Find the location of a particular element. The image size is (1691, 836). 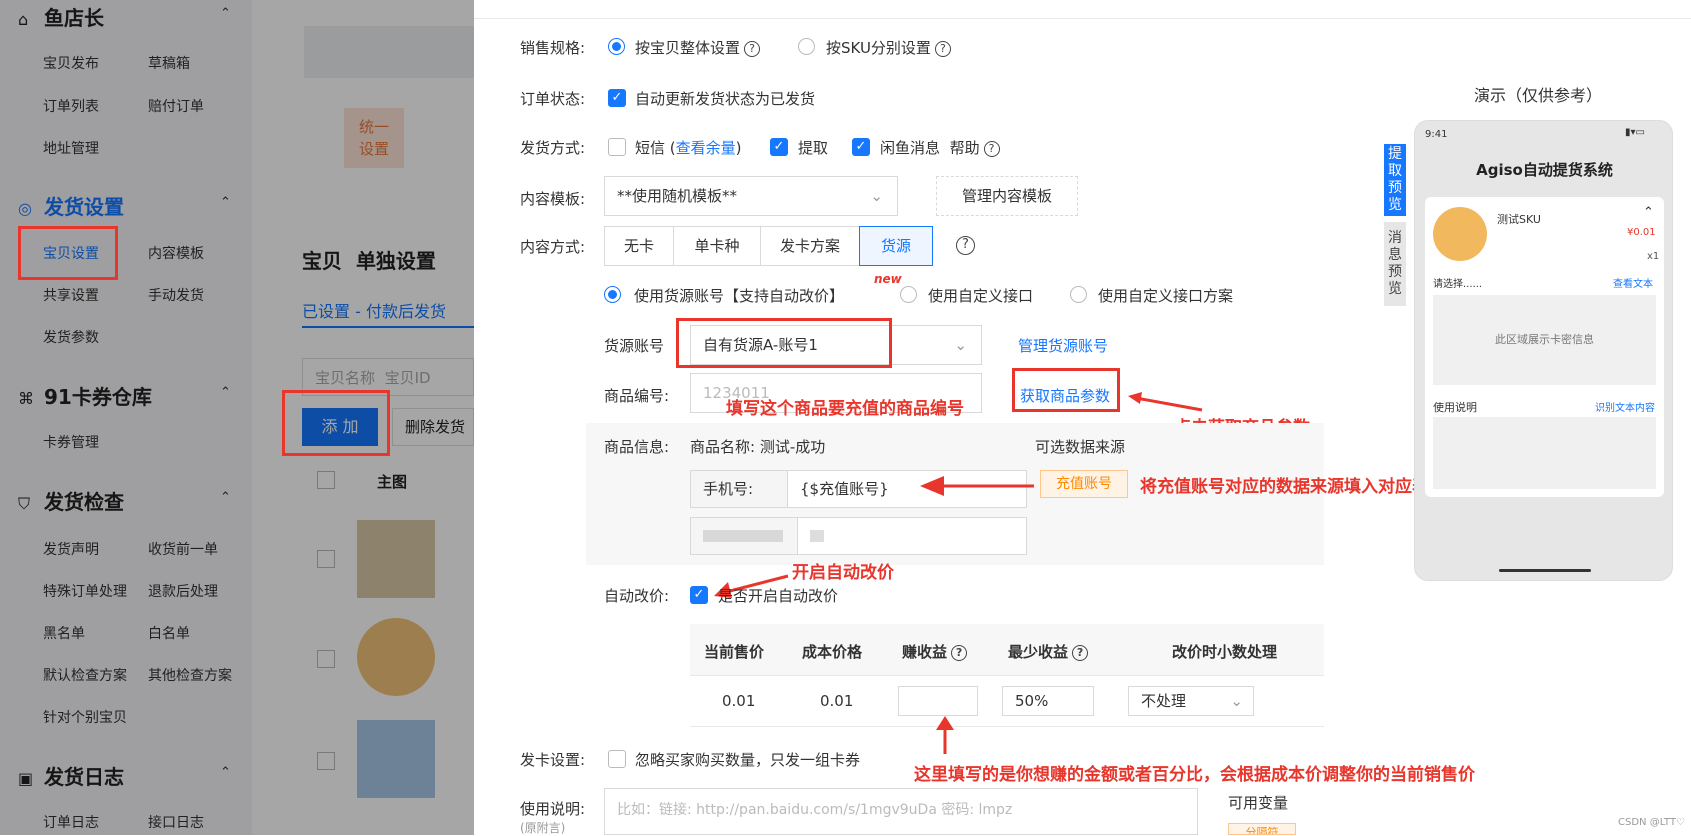

custom-api-option: 使用自定义接口 is located at coordinates (981, 296).